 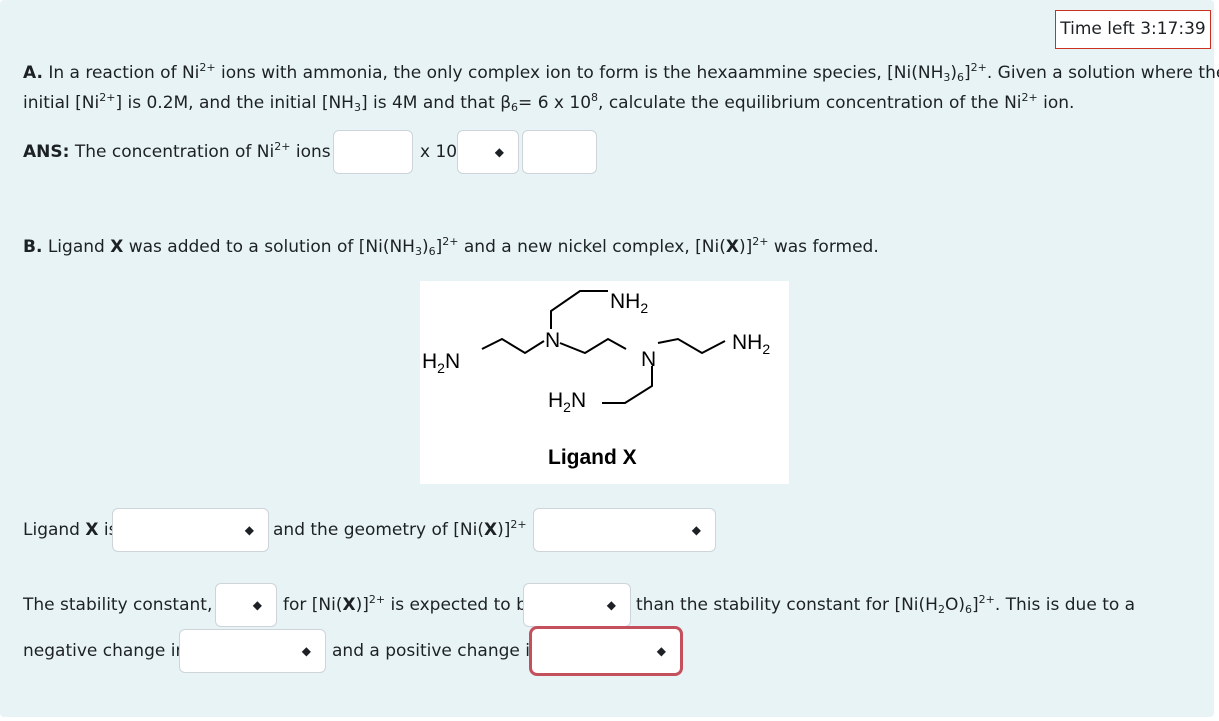 What do you see at coordinates (33, 247) in the screenshot?
I see `part-b-letter: B.` at bounding box center [33, 247].